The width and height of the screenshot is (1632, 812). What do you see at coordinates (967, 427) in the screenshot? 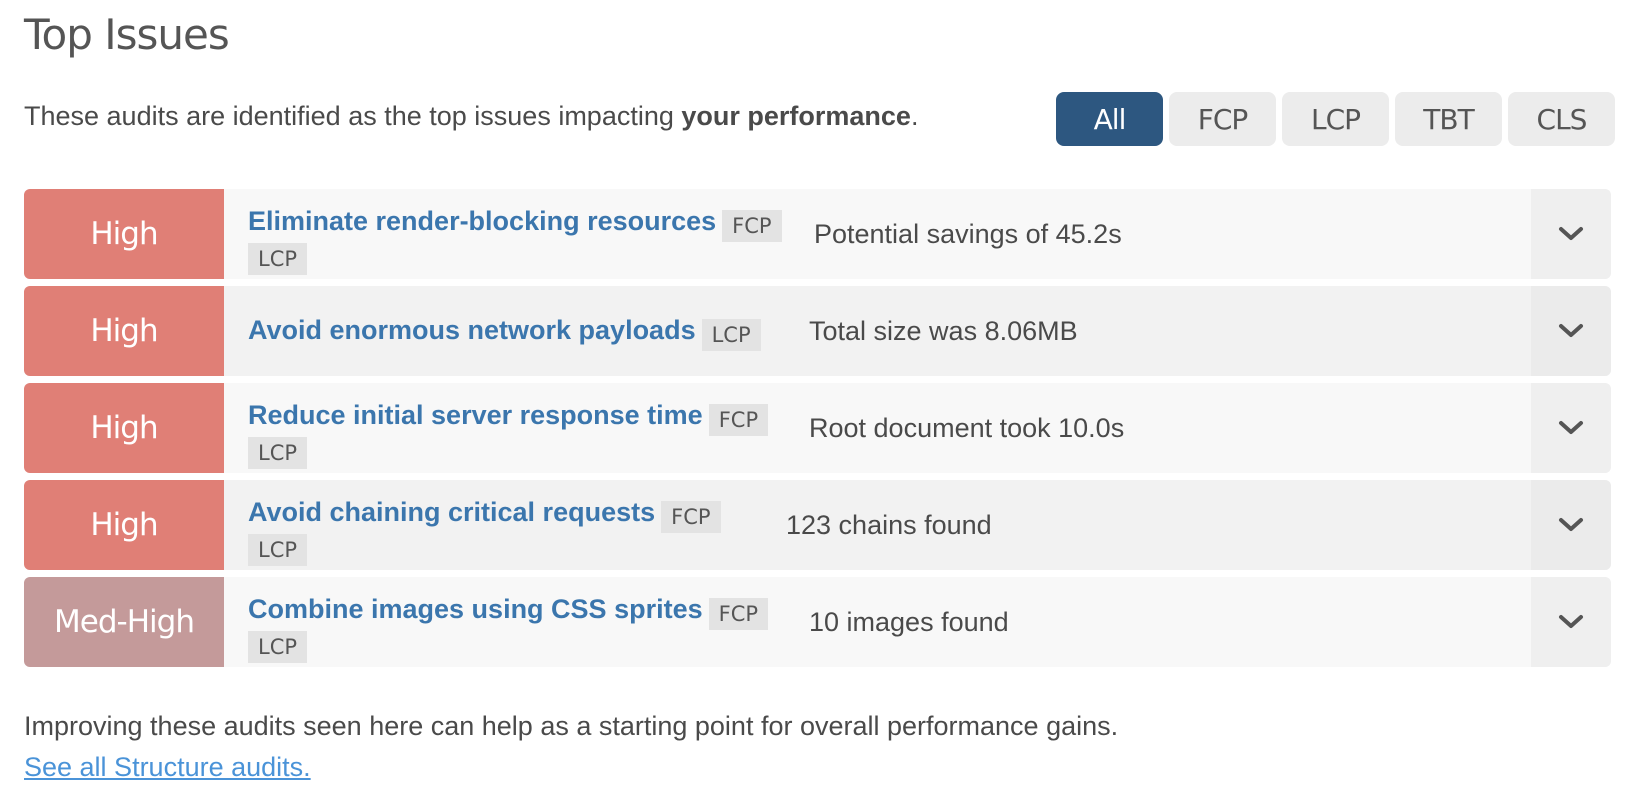
I see `issue-detail: Root document took 10.0s` at bounding box center [967, 427].